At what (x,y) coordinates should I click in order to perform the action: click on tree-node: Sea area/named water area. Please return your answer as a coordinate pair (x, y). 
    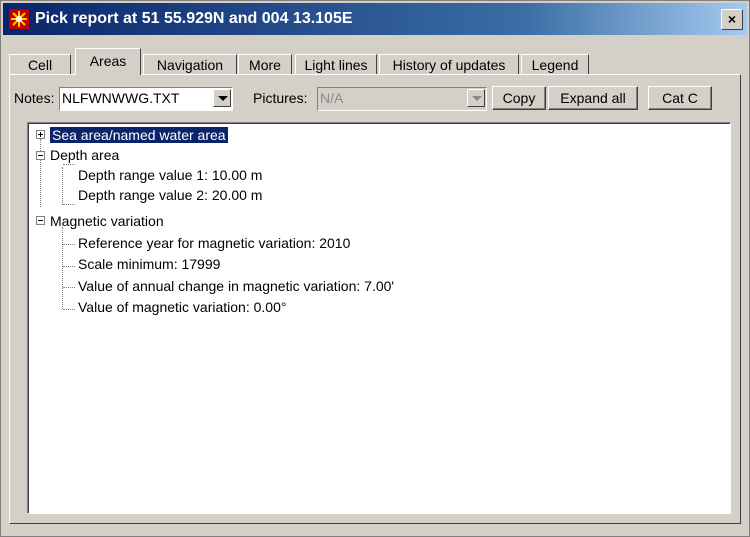
    Looking at the image, I should click on (139, 135).